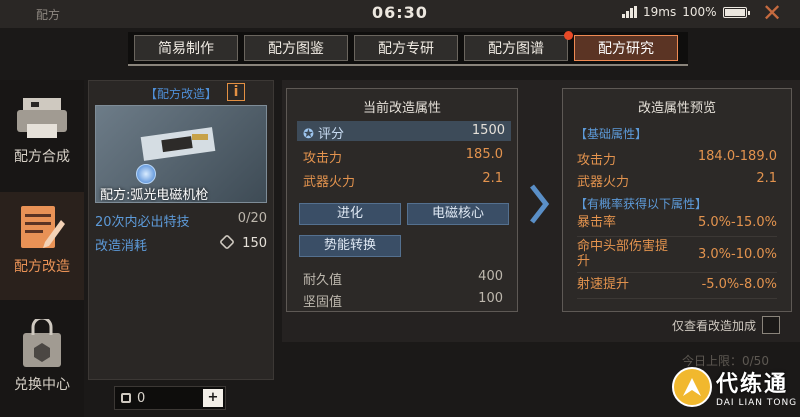 The width and height of the screenshot is (800, 417). What do you see at coordinates (676, 108) in the screenshot?
I see `preview-title: 改造属性预览` at bounding box center [676, 108].